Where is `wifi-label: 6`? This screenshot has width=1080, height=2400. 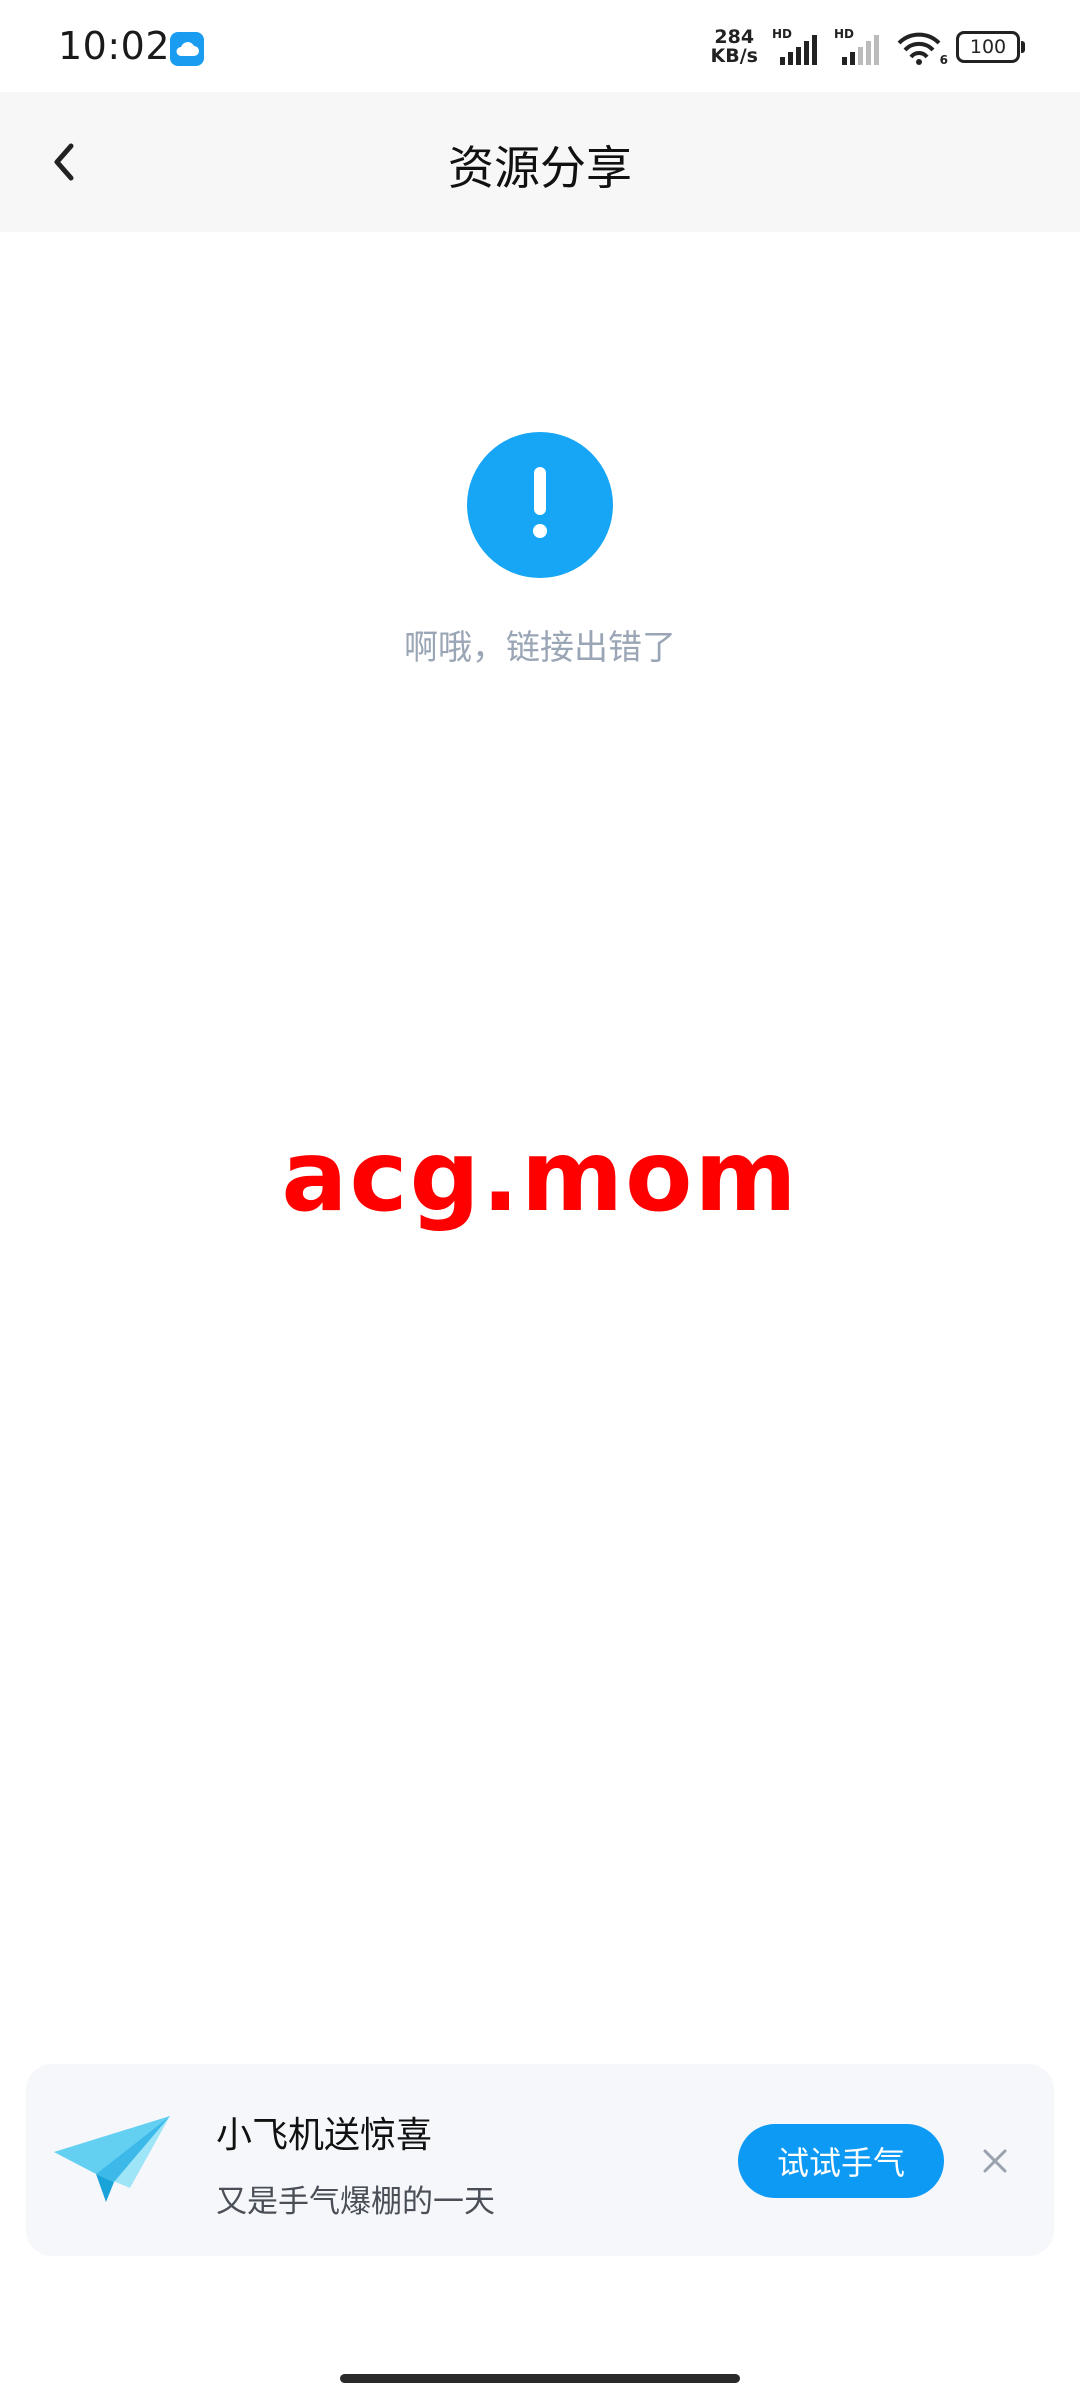
wifi-label: 6 is located at coordinates (943, 60).